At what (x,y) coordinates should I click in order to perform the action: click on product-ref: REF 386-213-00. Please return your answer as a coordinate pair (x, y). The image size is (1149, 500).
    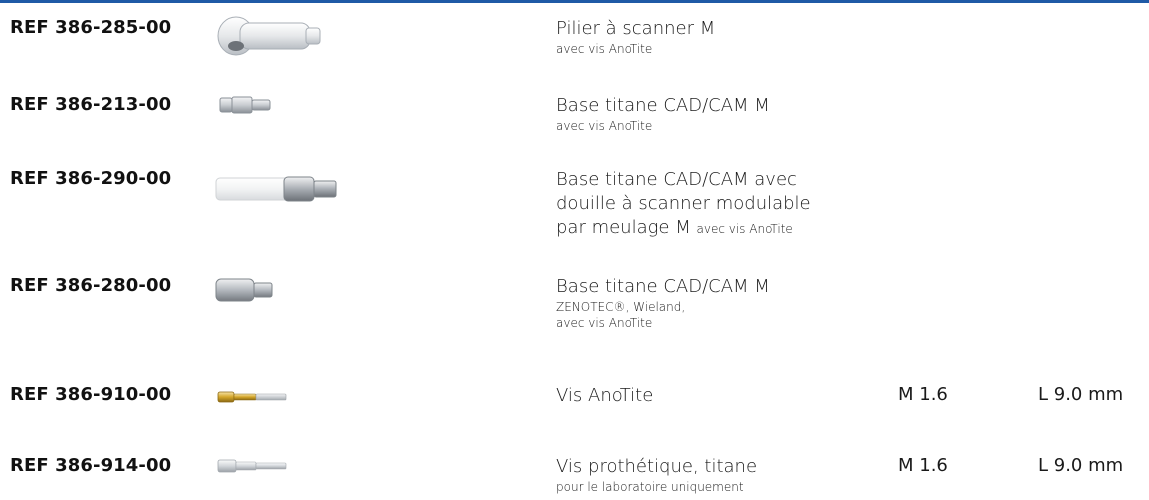
    Looking at the image, I should click on (91, 104).